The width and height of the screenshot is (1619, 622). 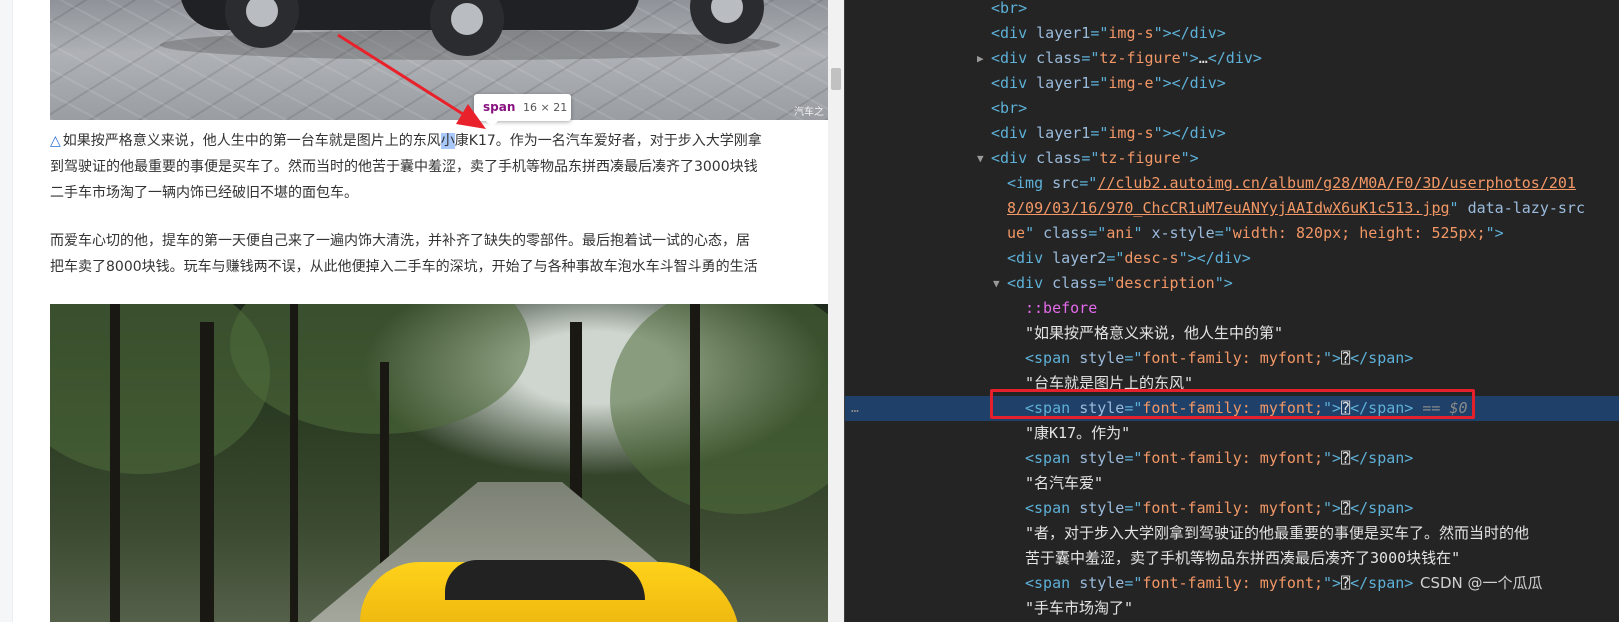 I want to click on dom-node-line: ▼ <div class="tz-figure">, so click(x=1232, y=158).